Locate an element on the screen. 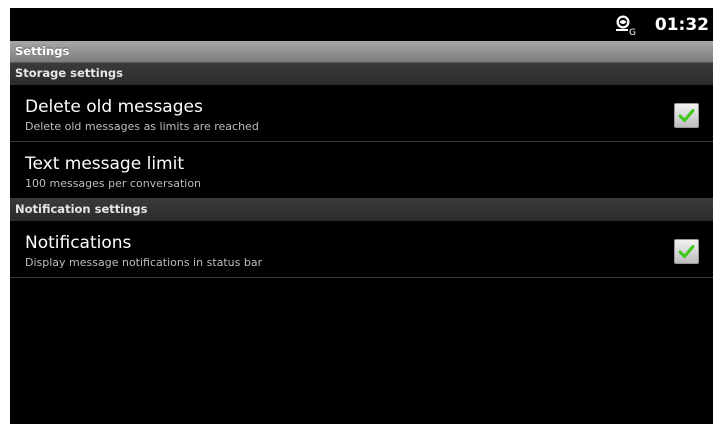 The width and height of the screenshot is (723, 424). section-header-notification: Notification settings is located at coordinates (361, 210).